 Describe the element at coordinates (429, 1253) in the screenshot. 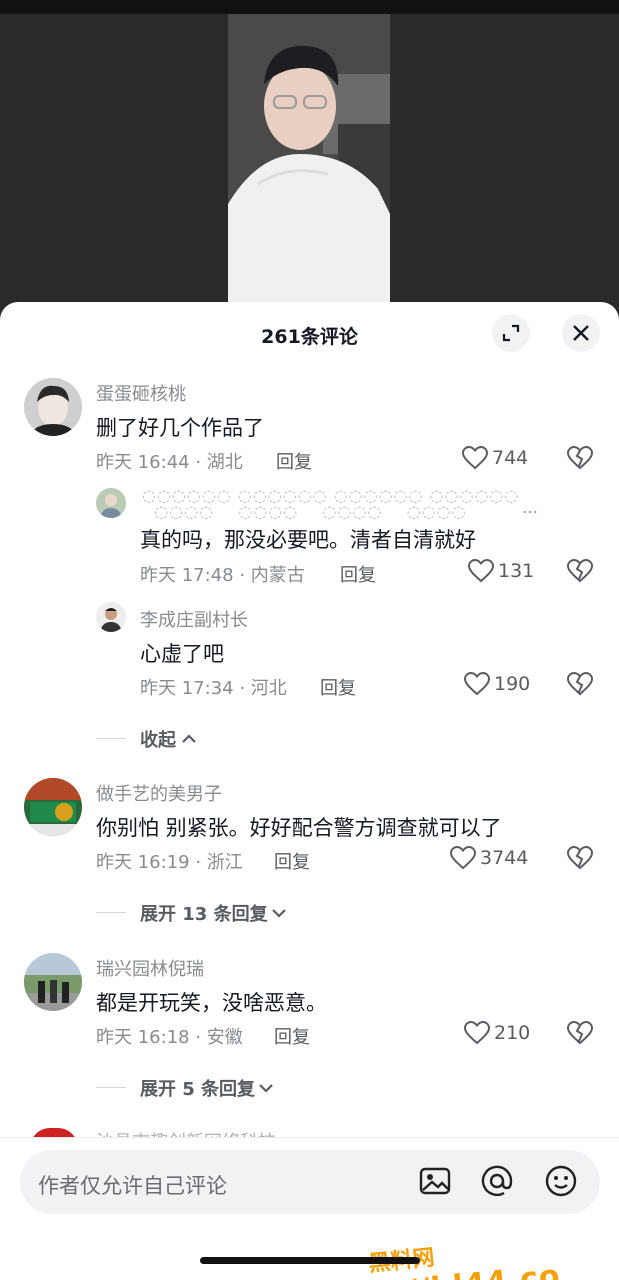

I see `watermark: 黑料网 https://hl44.co` at that location.